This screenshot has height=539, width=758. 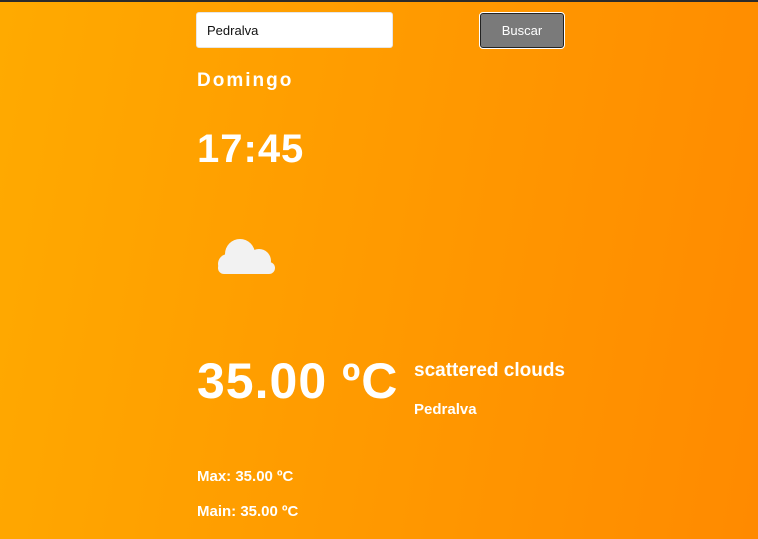 What do you see at coordinates (298, 381) in the screenshot?
I see `temperature: 35.00 ºC` at bounding box center [298, 381].